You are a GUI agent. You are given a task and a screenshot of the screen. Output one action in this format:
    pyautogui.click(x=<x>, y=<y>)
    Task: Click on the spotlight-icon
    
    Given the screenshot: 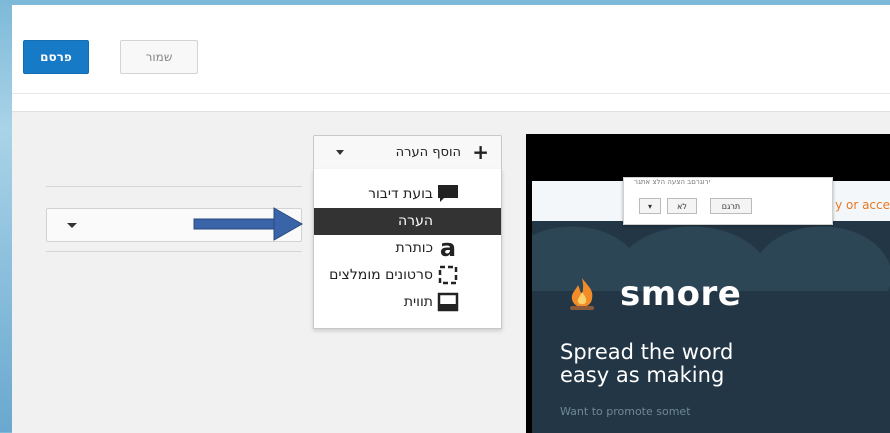 What is the action you would take?
    pyautogui.click(x=448, y=275)
    